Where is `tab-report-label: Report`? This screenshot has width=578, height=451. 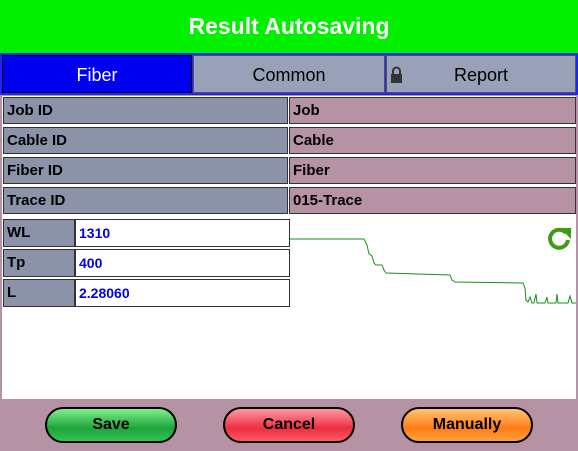 tab-report-label: Report is located at coordinates (481, 75).